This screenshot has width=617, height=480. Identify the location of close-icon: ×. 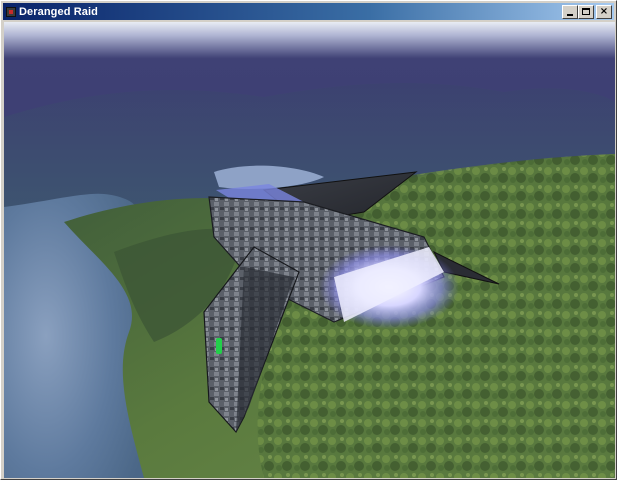
(604, 11).